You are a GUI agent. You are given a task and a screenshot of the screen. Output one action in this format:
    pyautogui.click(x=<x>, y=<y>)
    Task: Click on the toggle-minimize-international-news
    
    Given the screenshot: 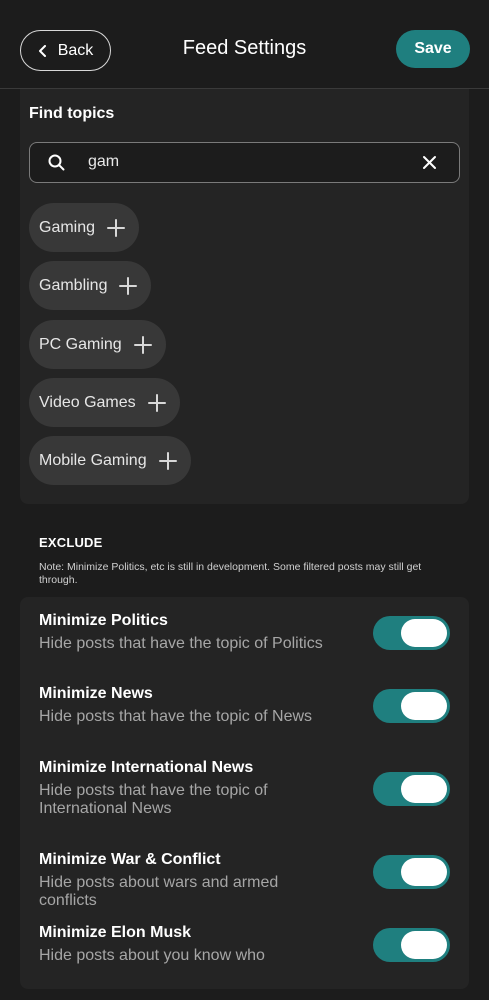 What is the action you would take?
    pyautogui.click(x=411, y=789)
    